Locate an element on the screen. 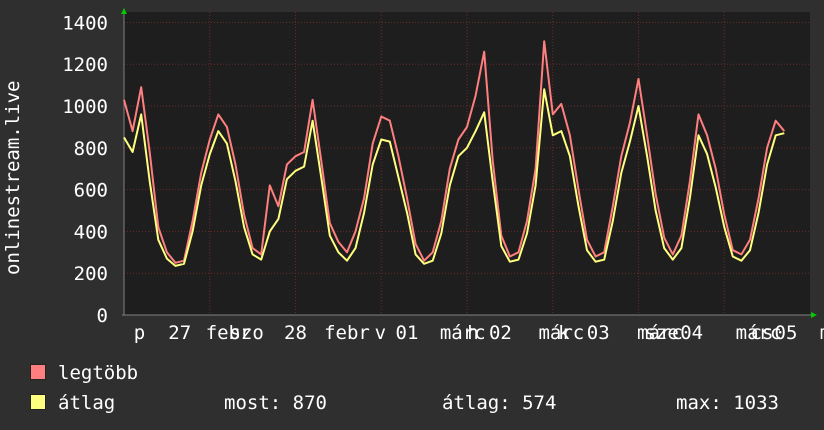  x-tick-label: szo is located at coordinates (246, 333).